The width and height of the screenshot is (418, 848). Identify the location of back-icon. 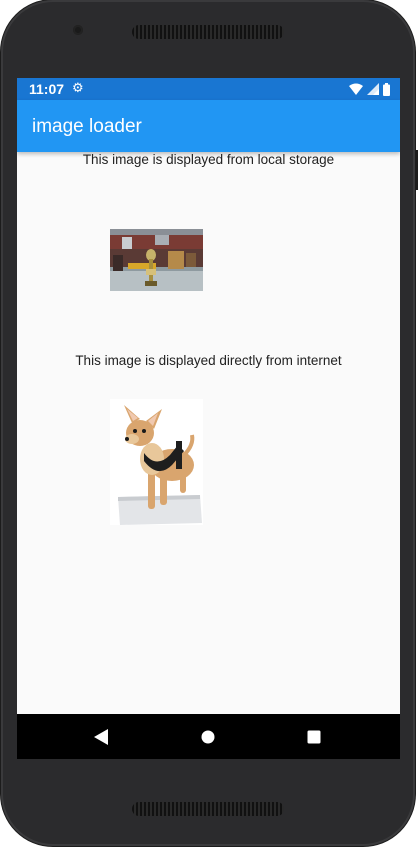
(101, 736).